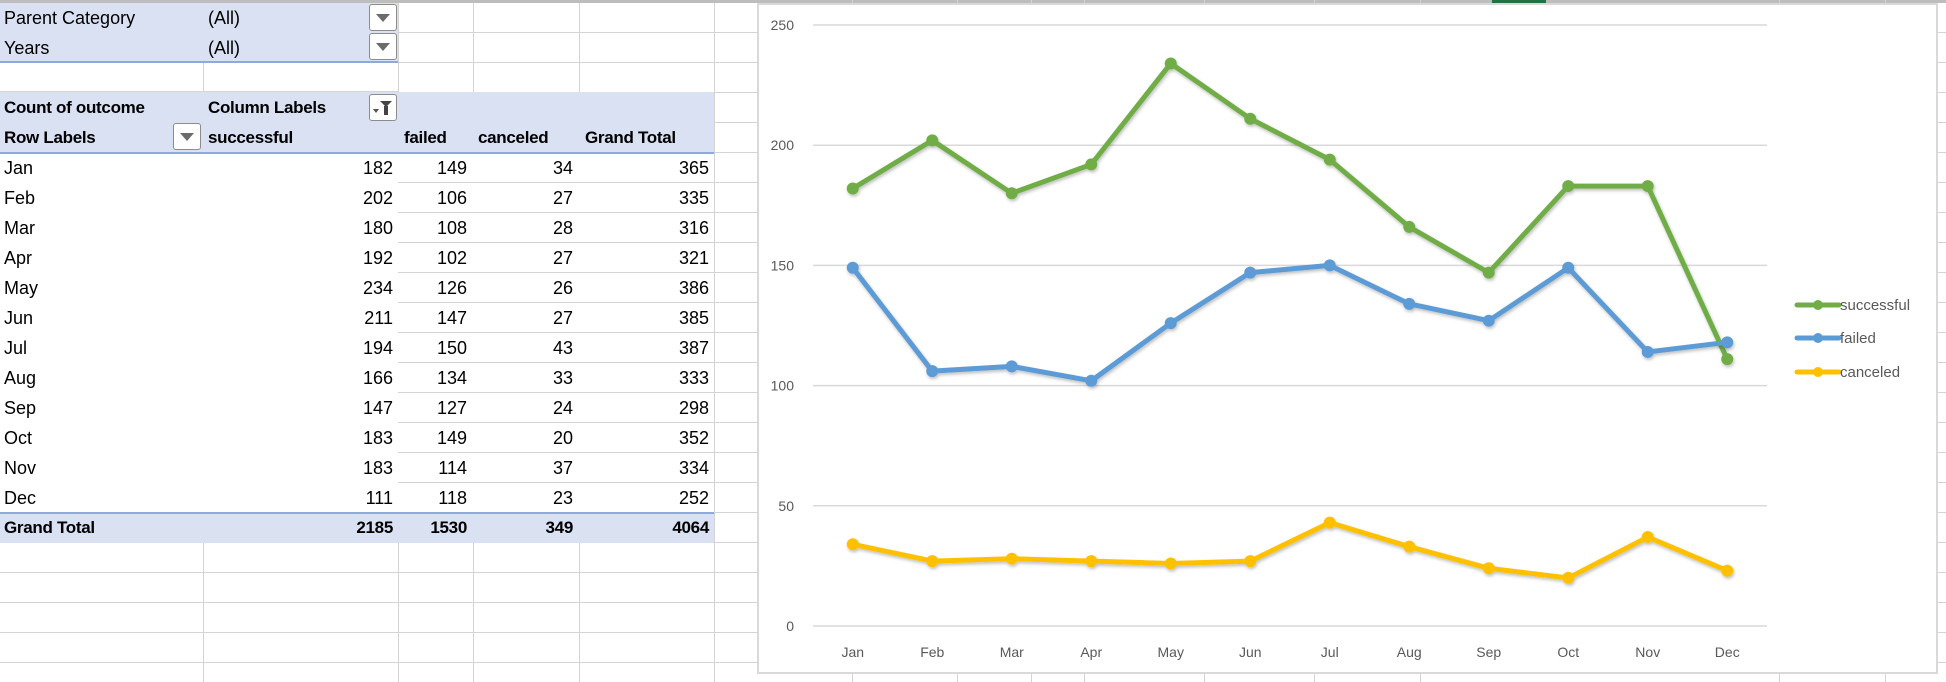  Describe the element at coordinates (644, 348) in the screenshot. I see `value-grand-total: 387` at that location.